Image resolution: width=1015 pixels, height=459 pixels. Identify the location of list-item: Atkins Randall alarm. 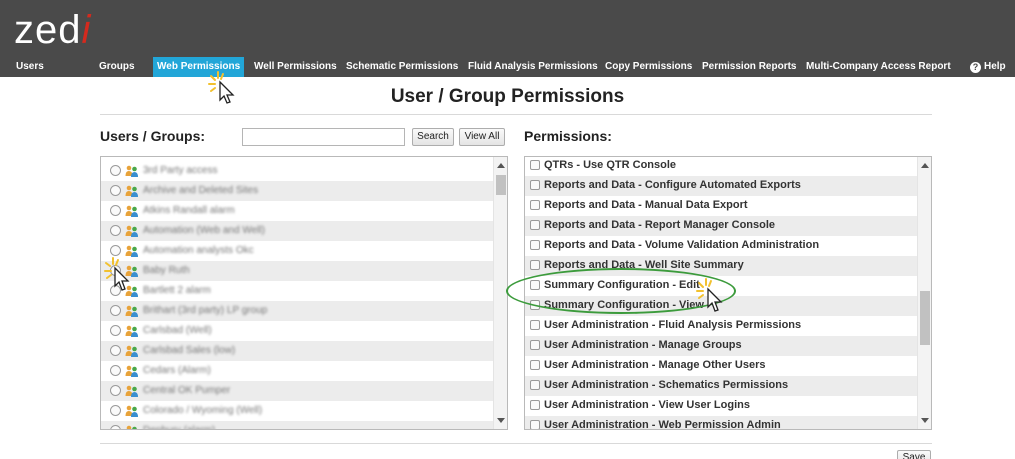
(298, 211).